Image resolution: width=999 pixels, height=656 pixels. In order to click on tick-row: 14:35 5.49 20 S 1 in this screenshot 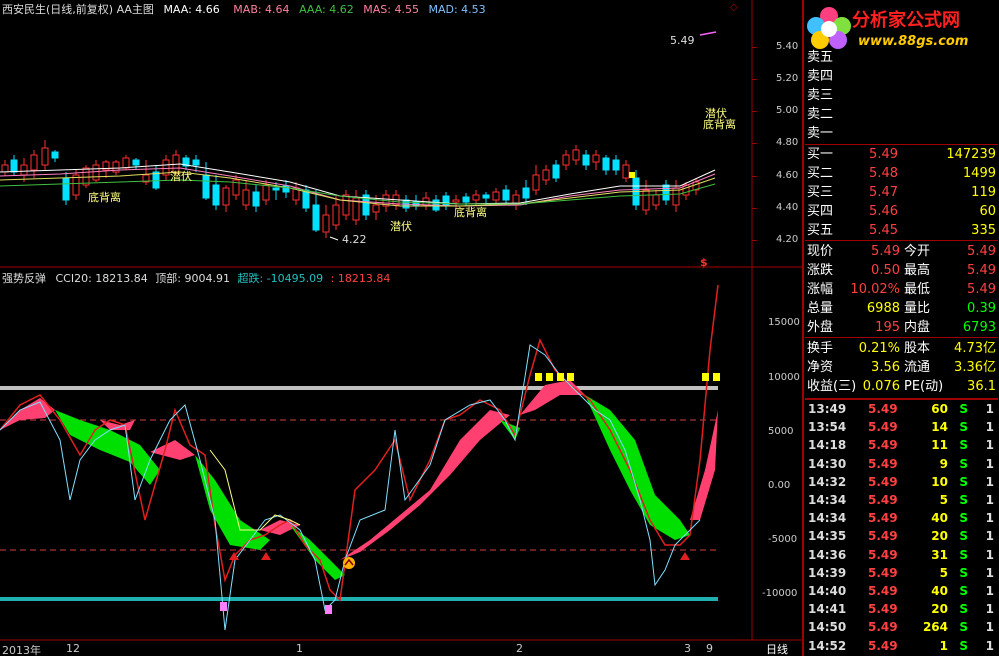, I will do `click(902, 536)`.